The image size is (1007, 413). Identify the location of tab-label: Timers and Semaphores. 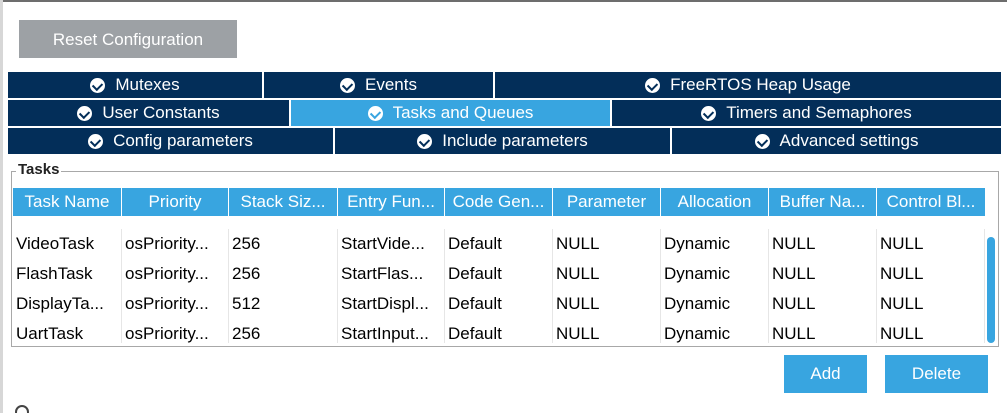
(819, 112).